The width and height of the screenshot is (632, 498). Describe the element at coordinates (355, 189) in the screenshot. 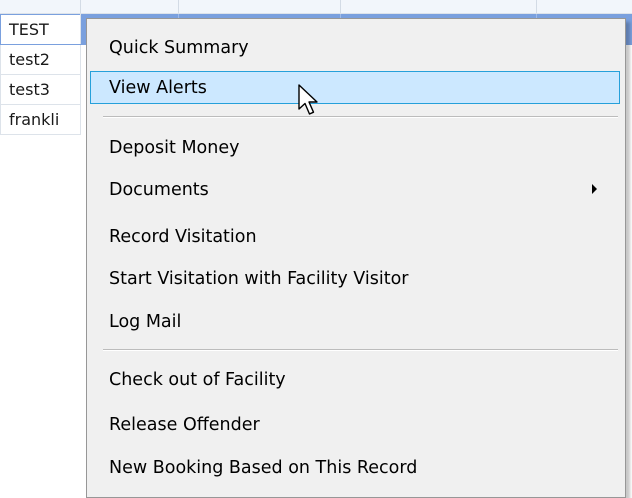

I see `menu-item-documents: Documents` at that location.